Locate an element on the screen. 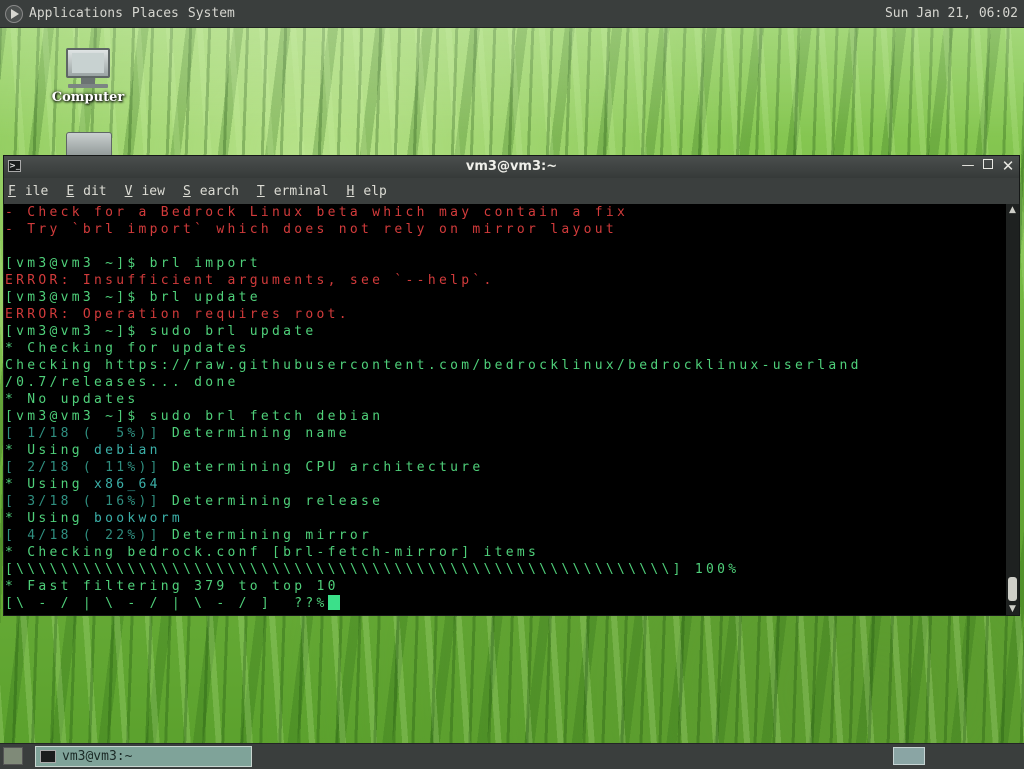  minimize-button: — is located at coordinates (968, 166).